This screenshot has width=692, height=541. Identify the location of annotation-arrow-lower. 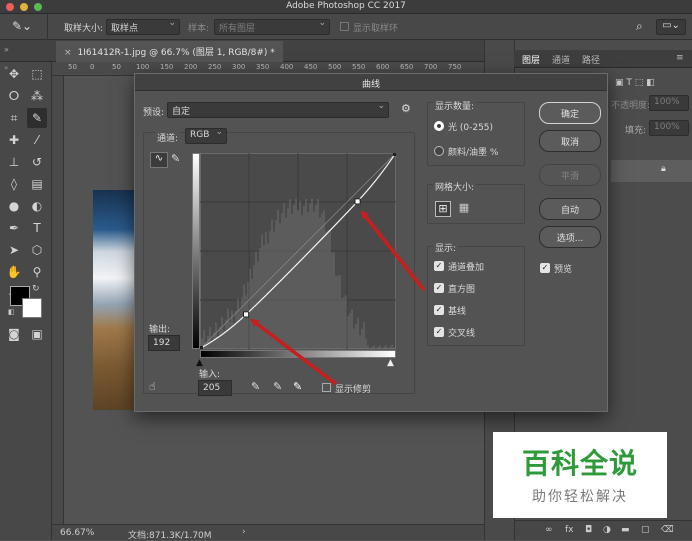
(294, 352).